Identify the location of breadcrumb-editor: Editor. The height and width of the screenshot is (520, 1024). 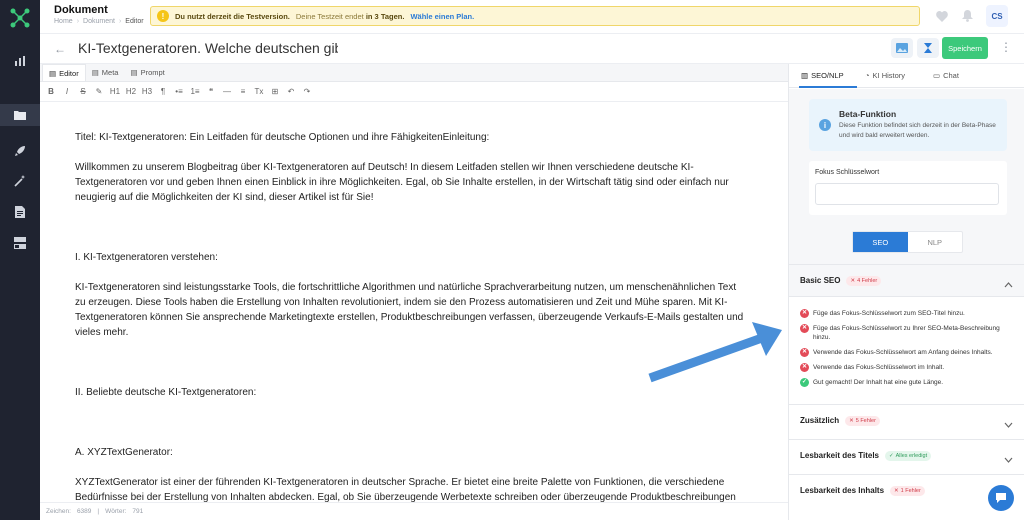
(134, 21).